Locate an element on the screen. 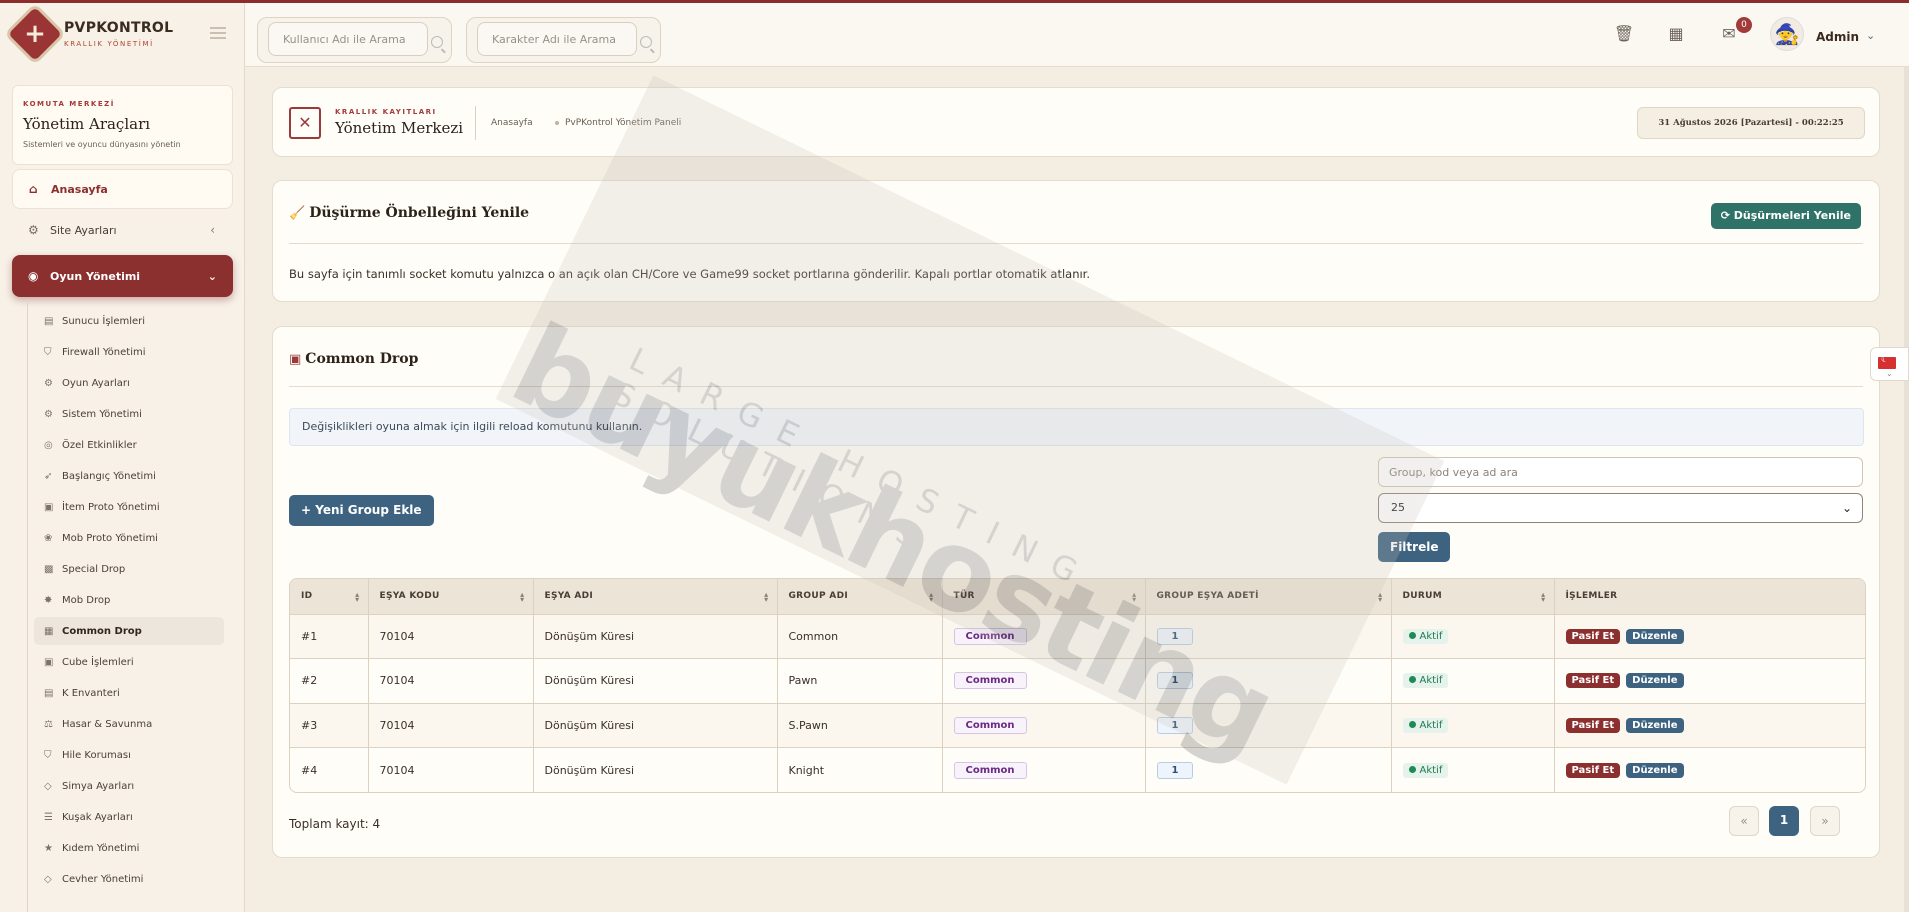 The image size is (1909, 912). language-selector: ⌄ is located at coordinates (1889, 364).